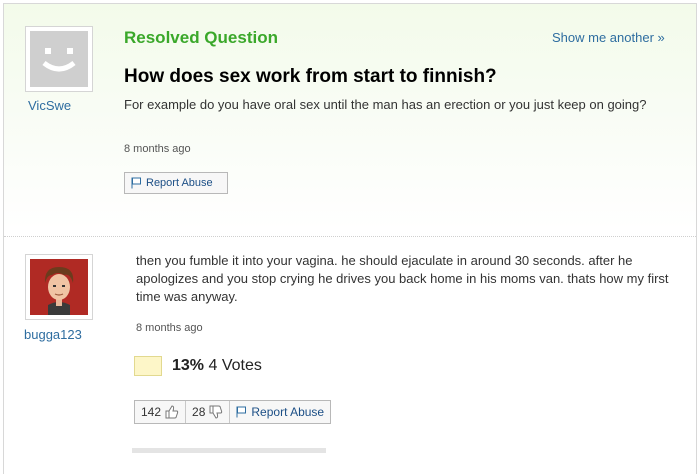 Image resolution: width=700 pixels, height=474 pixels. What do you see at coordinates (229, 450) in the screenshot?
I see `horizontal-scrollbar` at bounding box center [229, 450].